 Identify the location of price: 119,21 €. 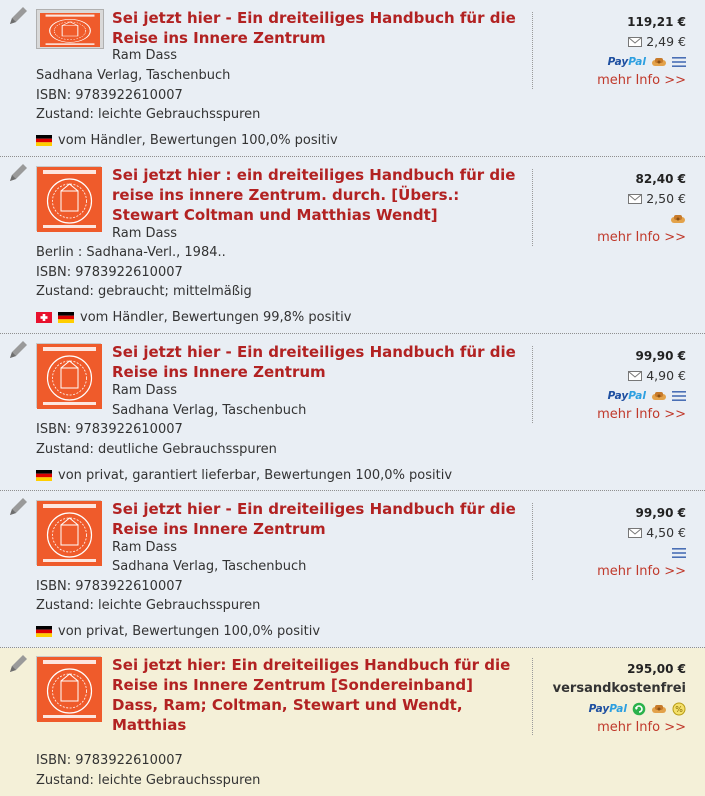
(656, 22).